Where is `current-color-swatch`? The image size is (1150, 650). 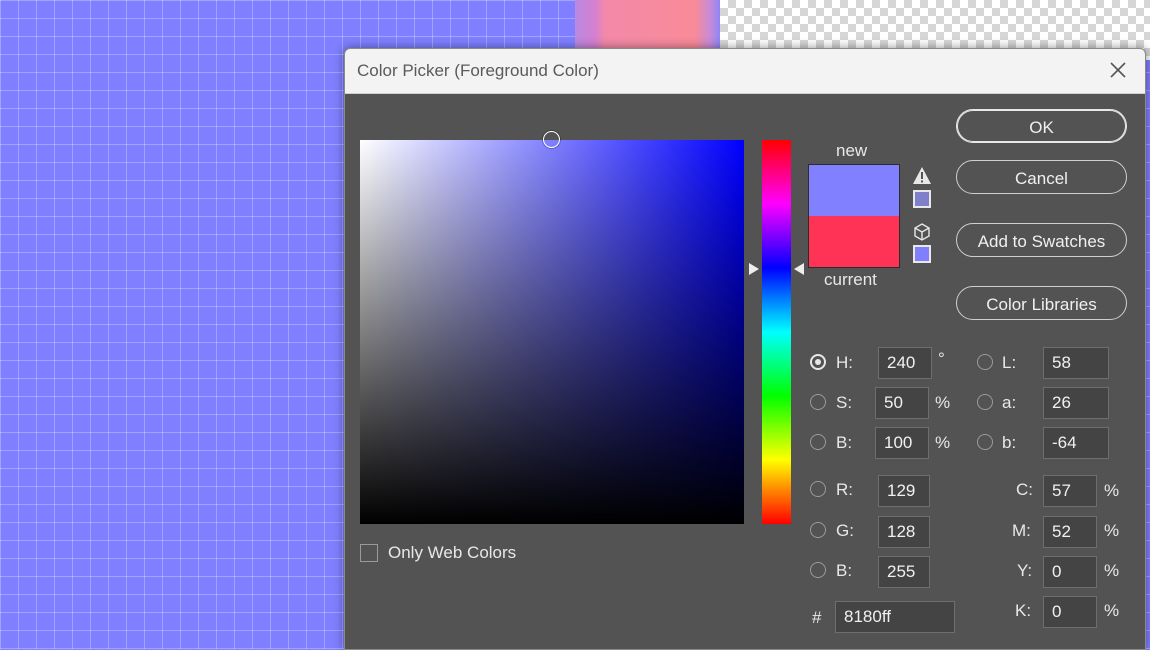
current-color-swatch is located at coordinates (854, 241).